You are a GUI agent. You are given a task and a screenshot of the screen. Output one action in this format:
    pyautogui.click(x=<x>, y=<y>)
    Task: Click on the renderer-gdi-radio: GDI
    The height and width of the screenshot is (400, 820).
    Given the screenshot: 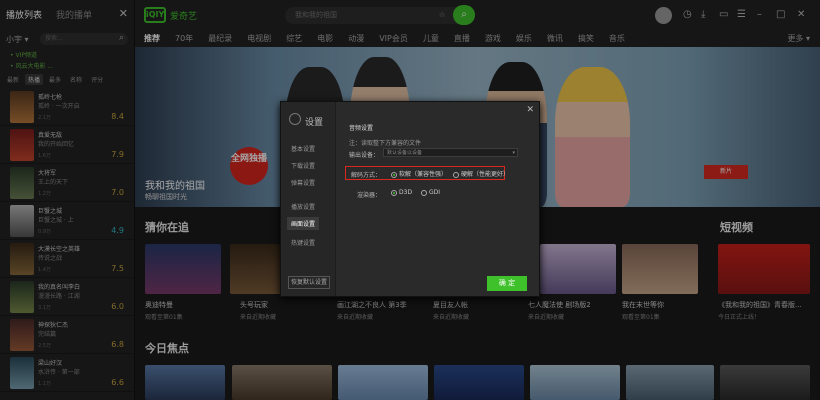 What is the action you would take?
    pyautogui.click(x=430, y=192)
    